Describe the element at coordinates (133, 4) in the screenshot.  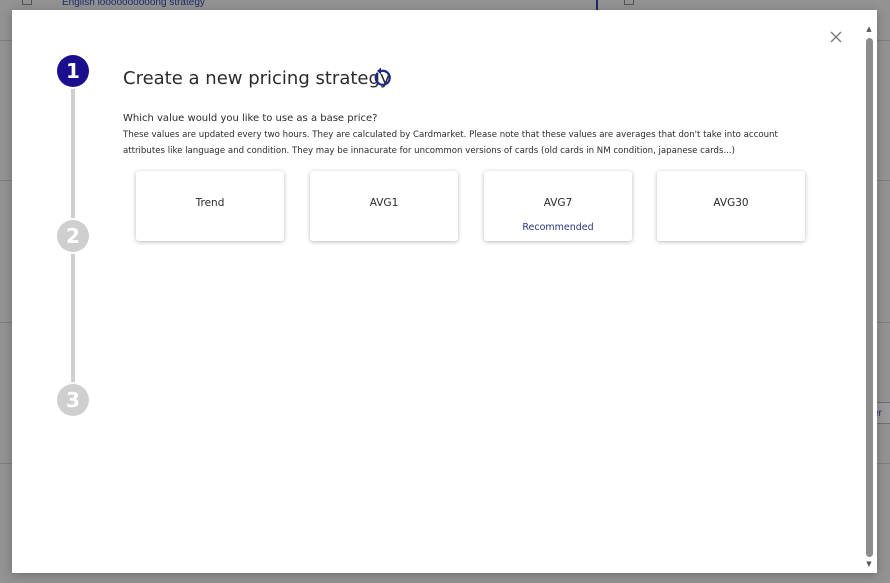
I see `background-row-text: English loooooooooong strategy` at that location.